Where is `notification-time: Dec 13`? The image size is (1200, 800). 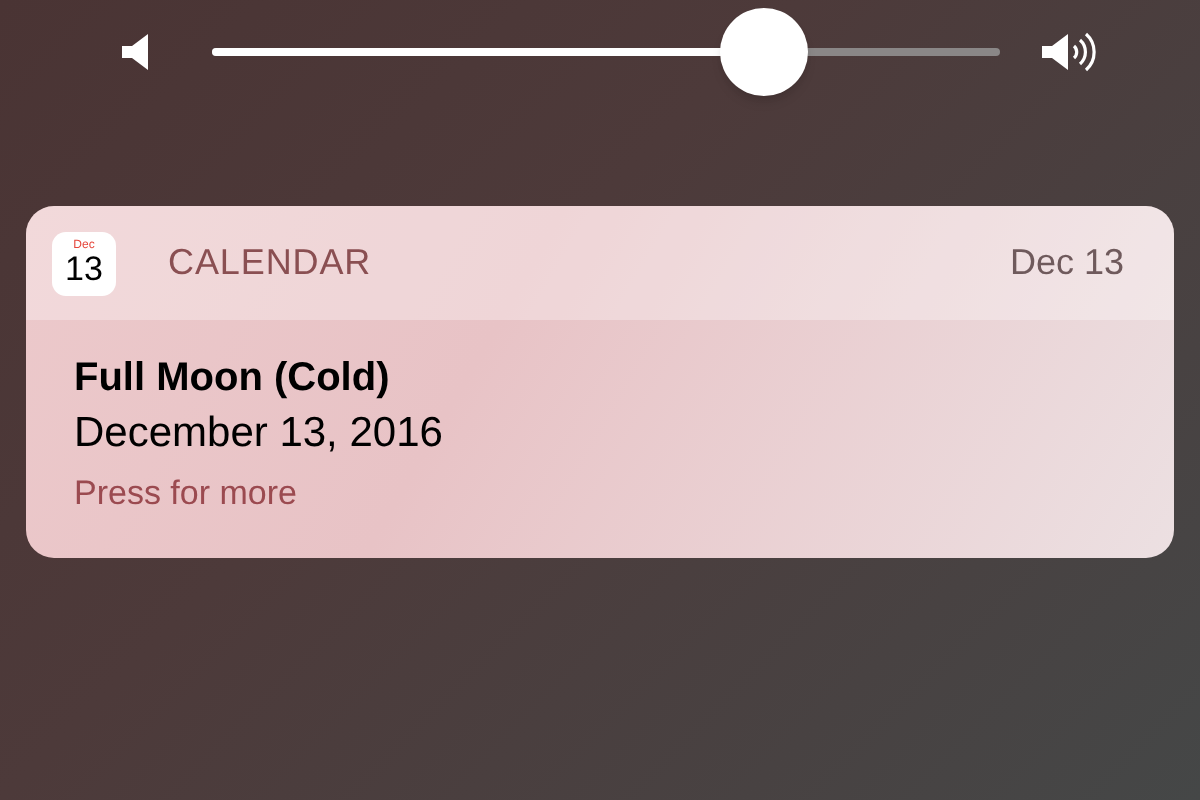 notification-time: Dec 13 is located at coordinates (1066, 263).